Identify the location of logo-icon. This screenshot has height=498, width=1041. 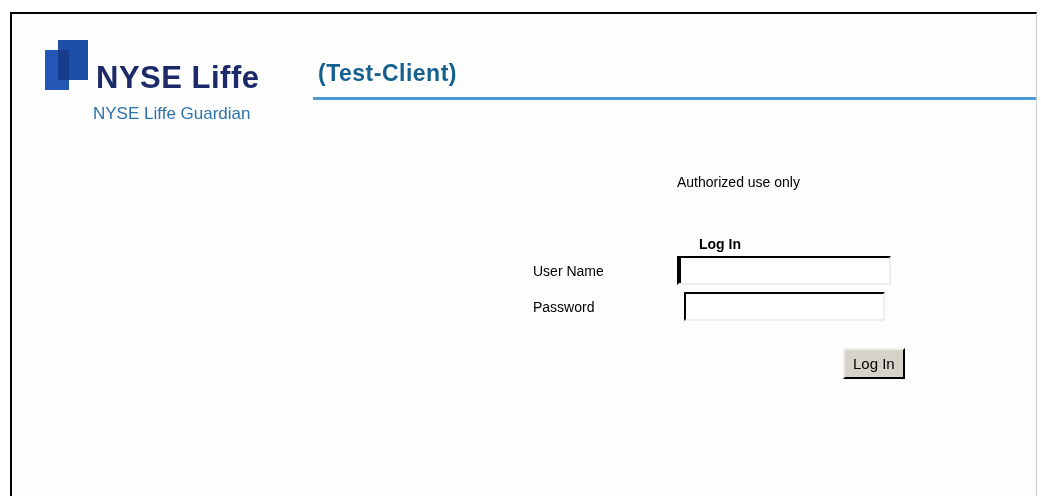
(66, 65).